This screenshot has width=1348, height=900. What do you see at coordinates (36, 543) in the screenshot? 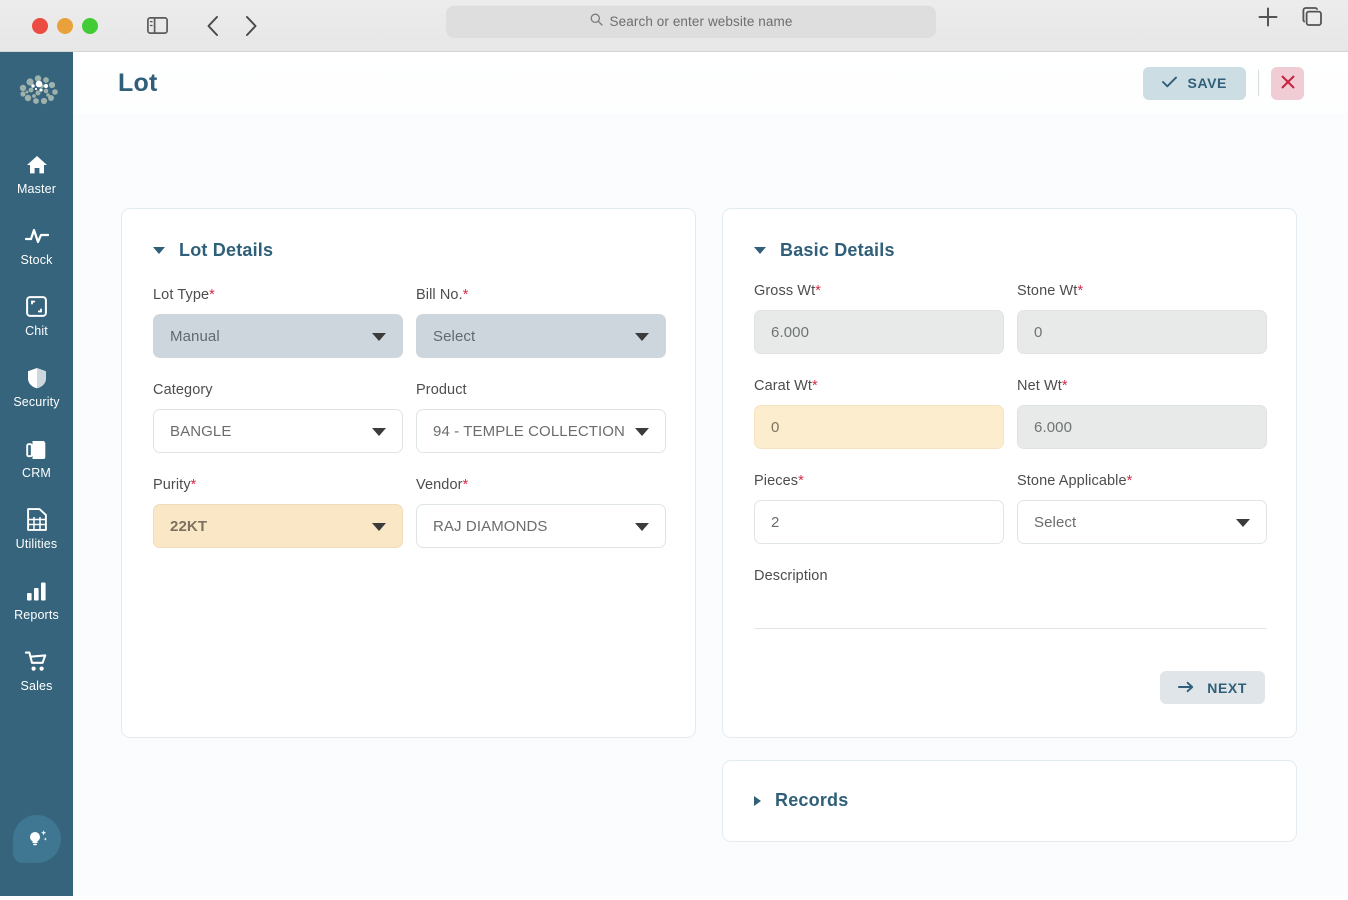
I see `sidebar-label-utilities: Utilities` at bounding box center [36, 543].